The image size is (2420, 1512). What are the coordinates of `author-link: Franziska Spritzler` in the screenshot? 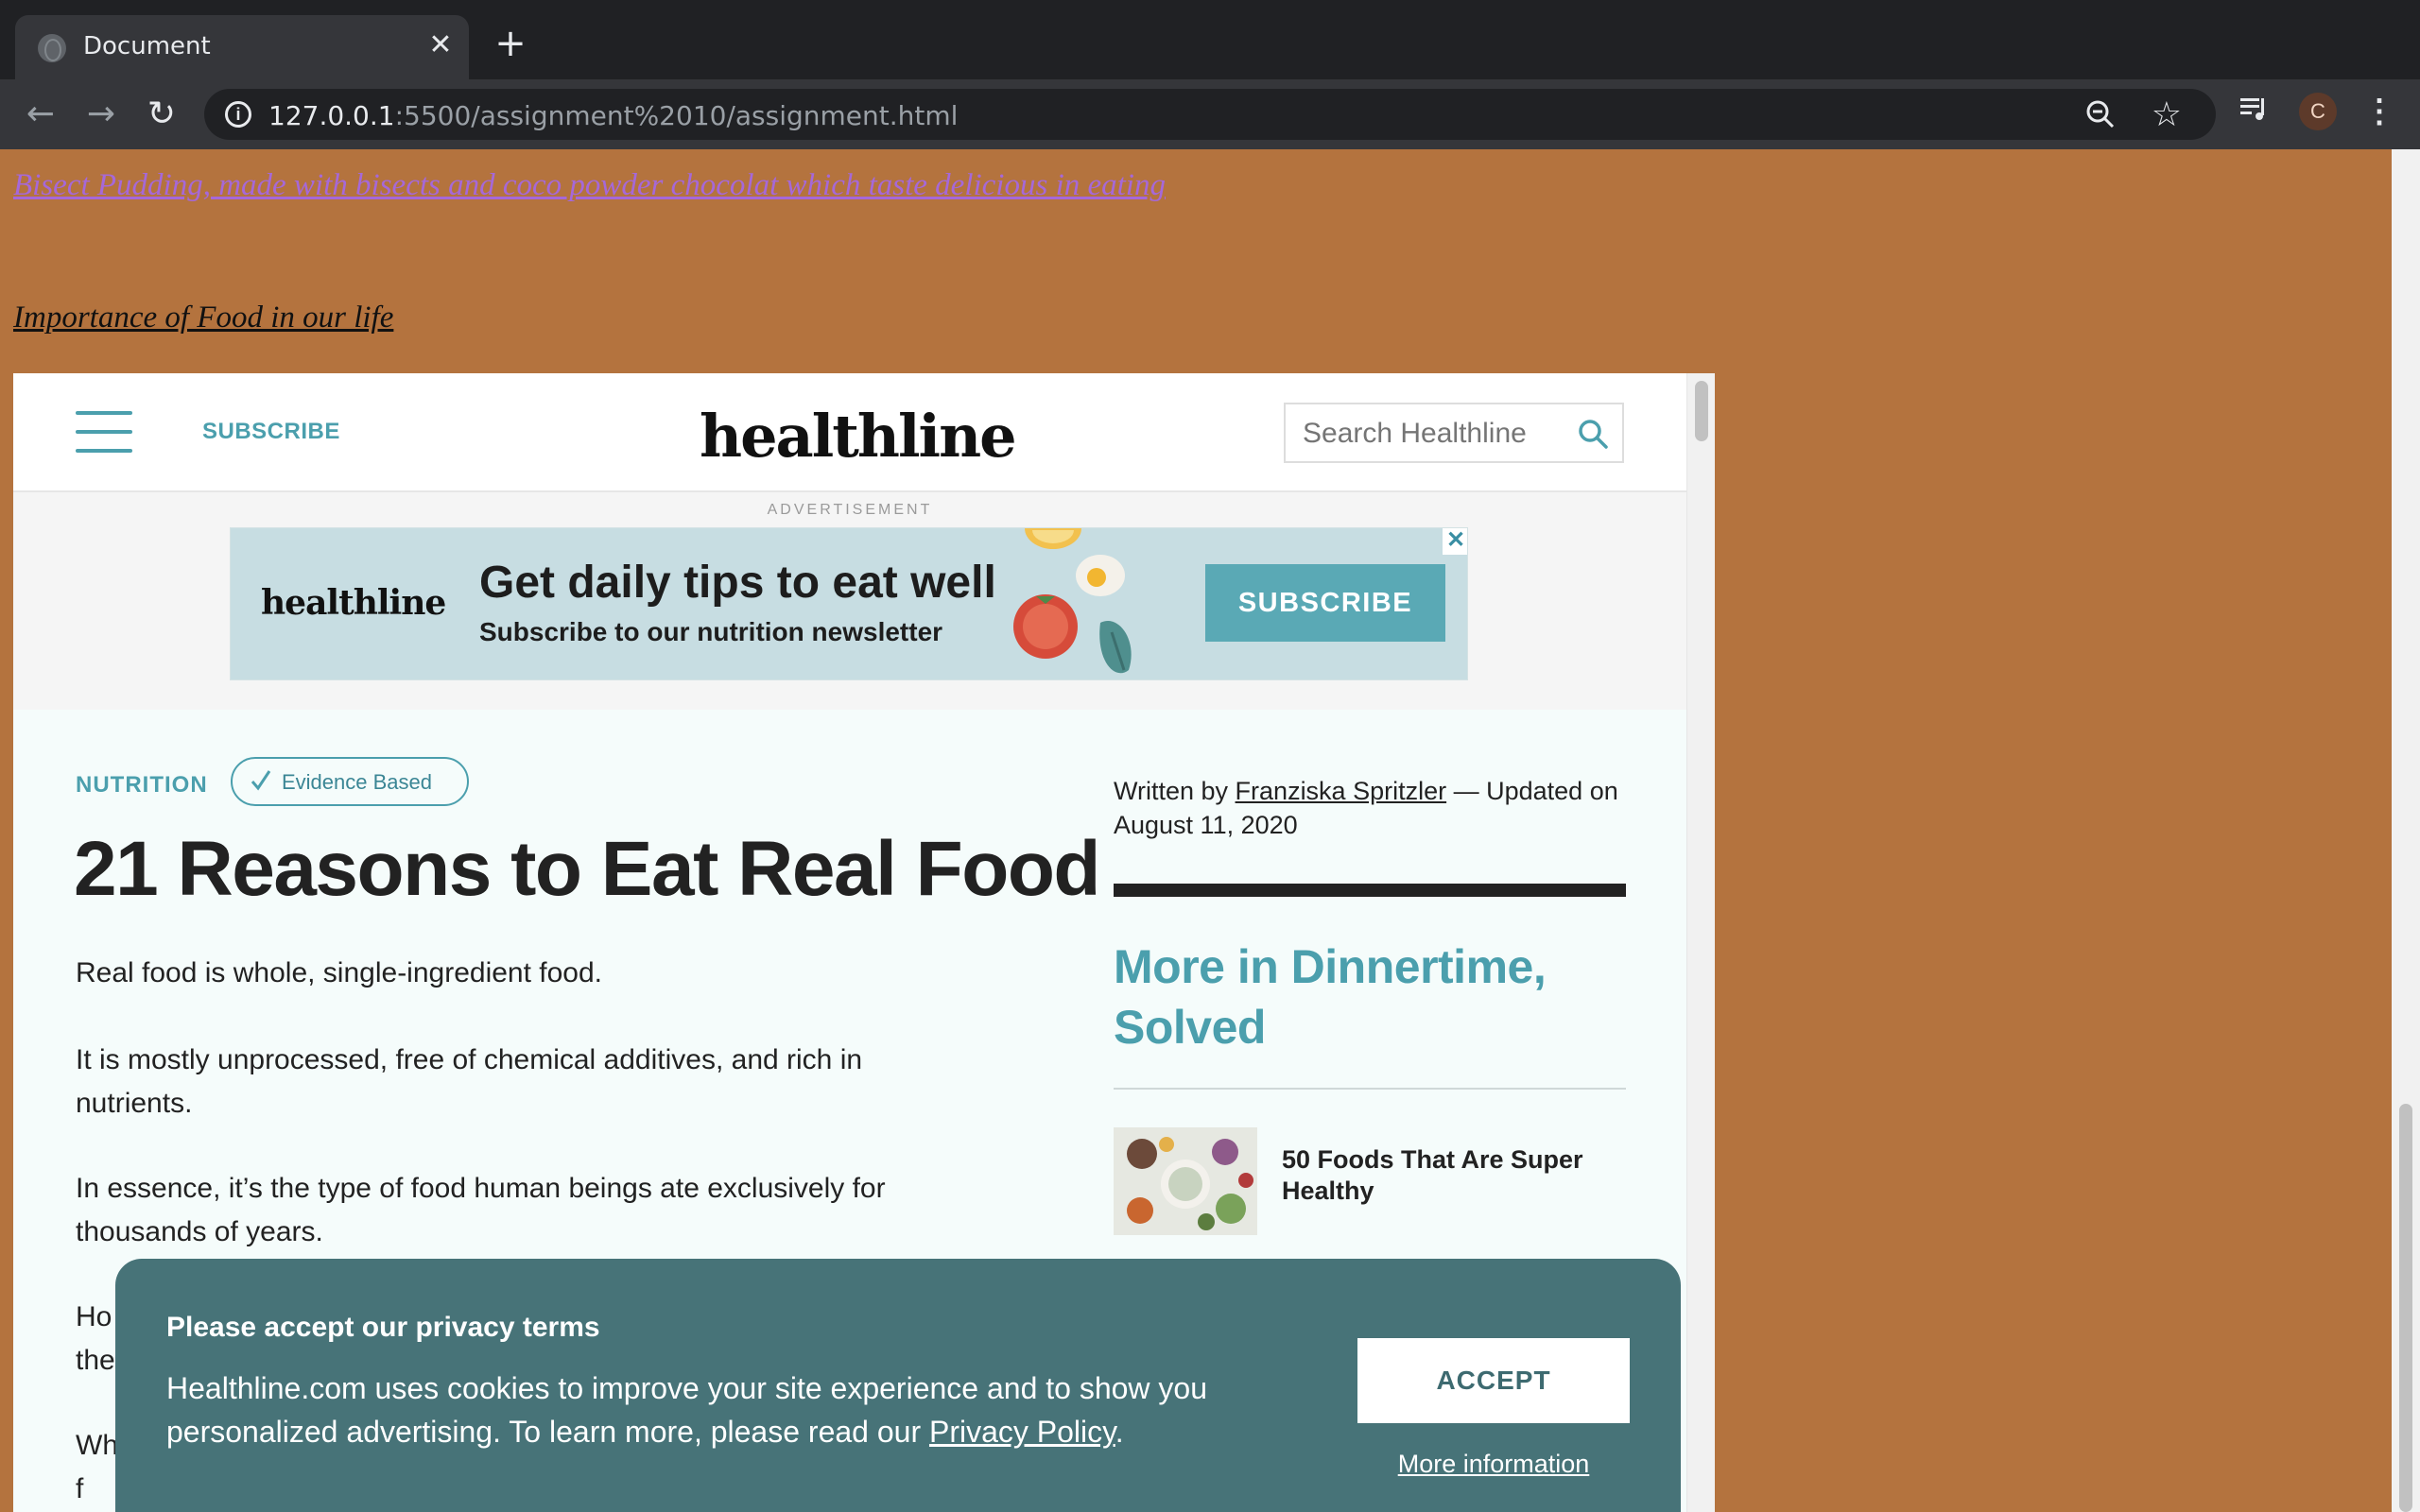 It's located at (1341, 791).